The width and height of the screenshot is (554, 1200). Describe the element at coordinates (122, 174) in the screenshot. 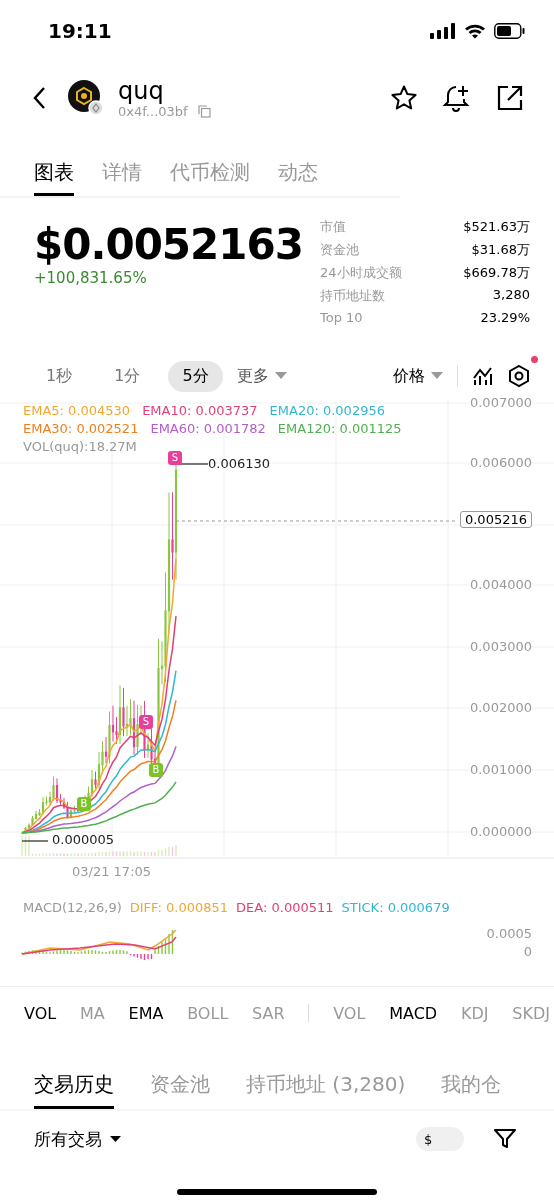

I see `tab: 详情` at that location.